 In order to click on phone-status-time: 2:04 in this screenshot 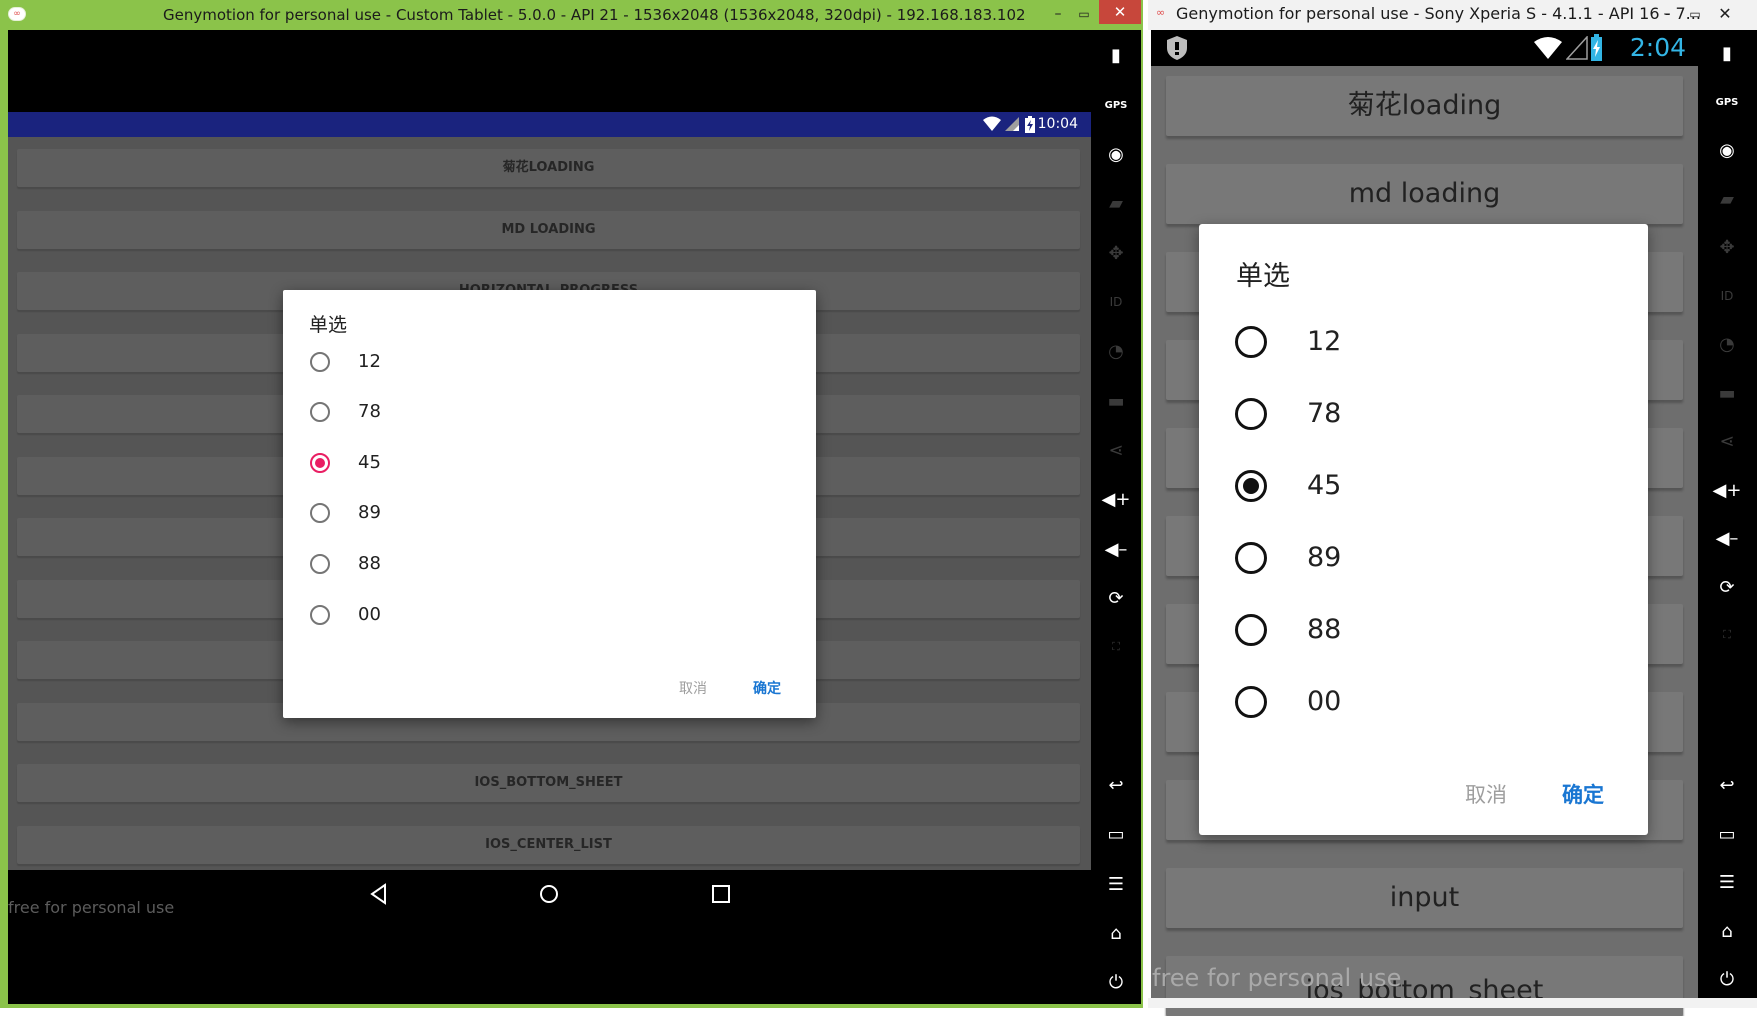, I will do `click(1657, 47)`.